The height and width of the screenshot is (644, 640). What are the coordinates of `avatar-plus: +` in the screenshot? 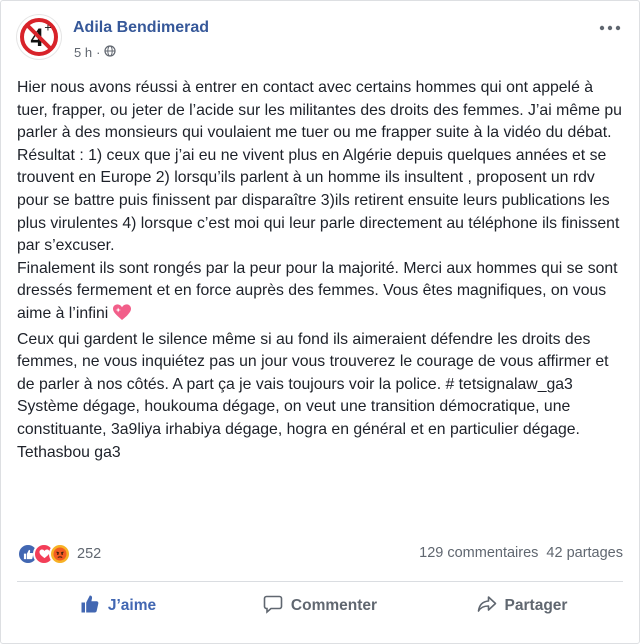 It's located at (47, 27).